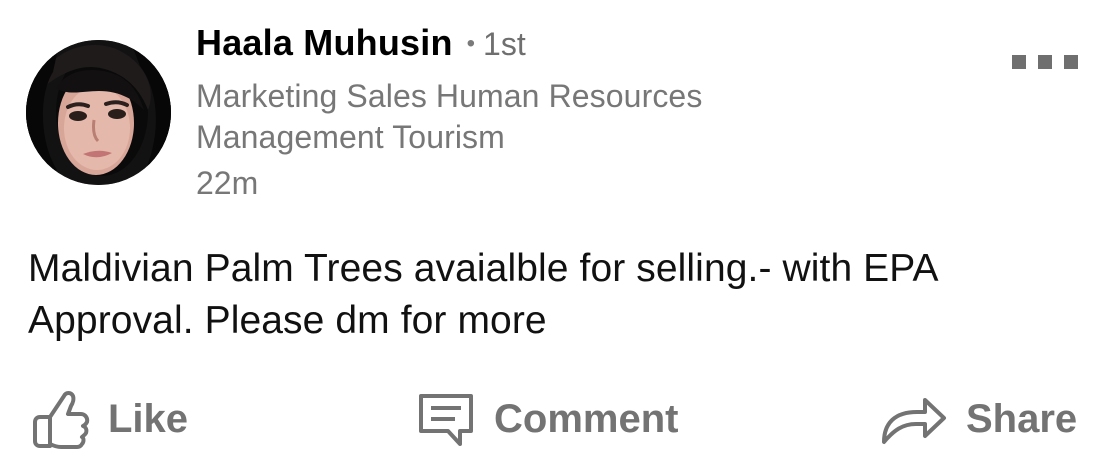  I want to click on avatar-image, so click(98, 112).